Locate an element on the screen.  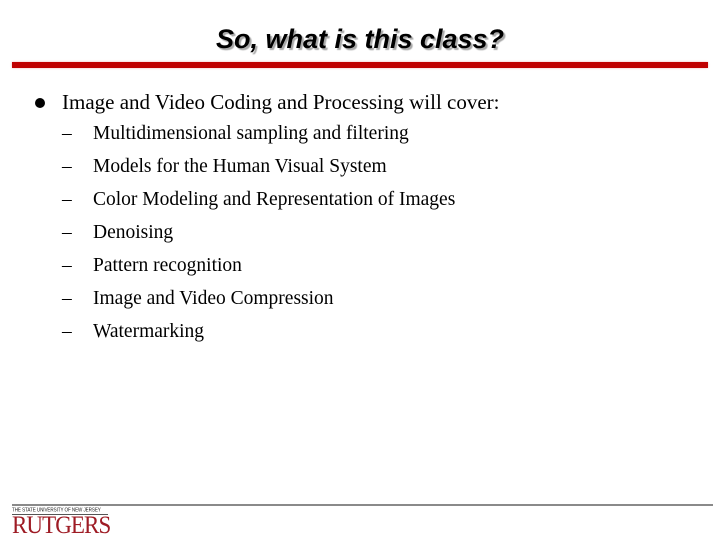
sub-bullet-text: Models for the Human Visual System is located at coordinates (240, 166).